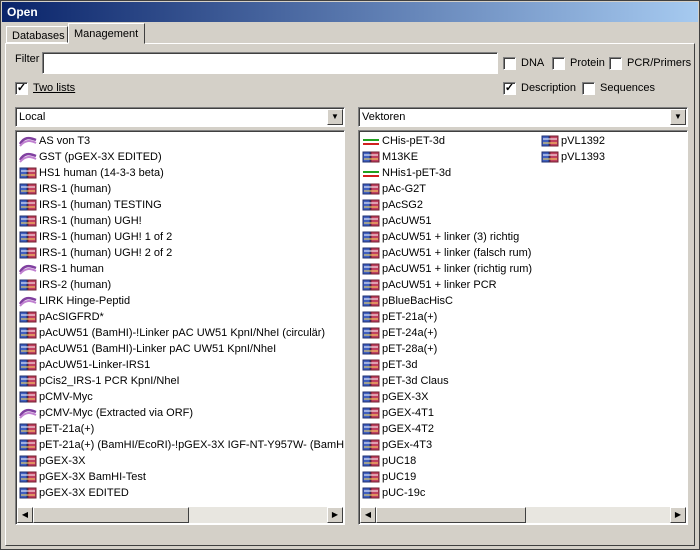  I want to click on list-item: CHis-pET-3d, so click(402, 141).